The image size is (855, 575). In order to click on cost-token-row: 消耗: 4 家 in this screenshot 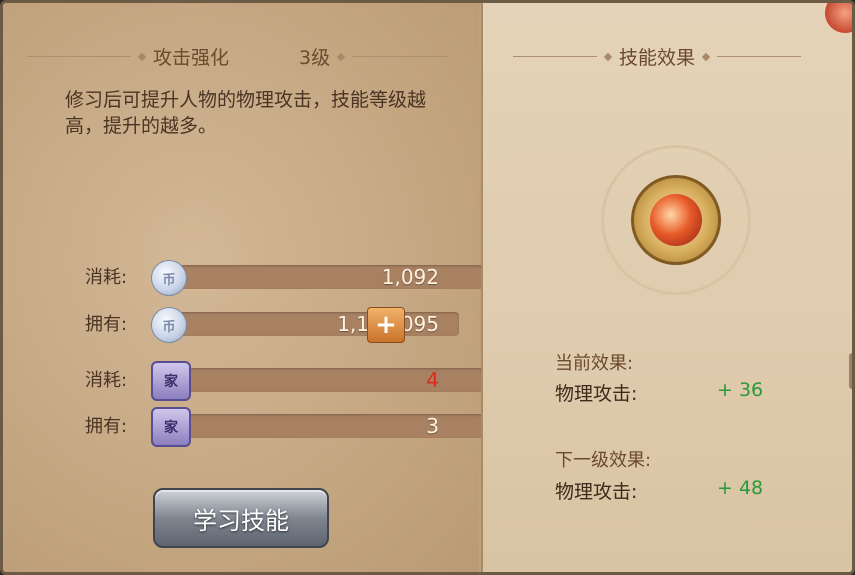, I will do `click(284, 381)`.